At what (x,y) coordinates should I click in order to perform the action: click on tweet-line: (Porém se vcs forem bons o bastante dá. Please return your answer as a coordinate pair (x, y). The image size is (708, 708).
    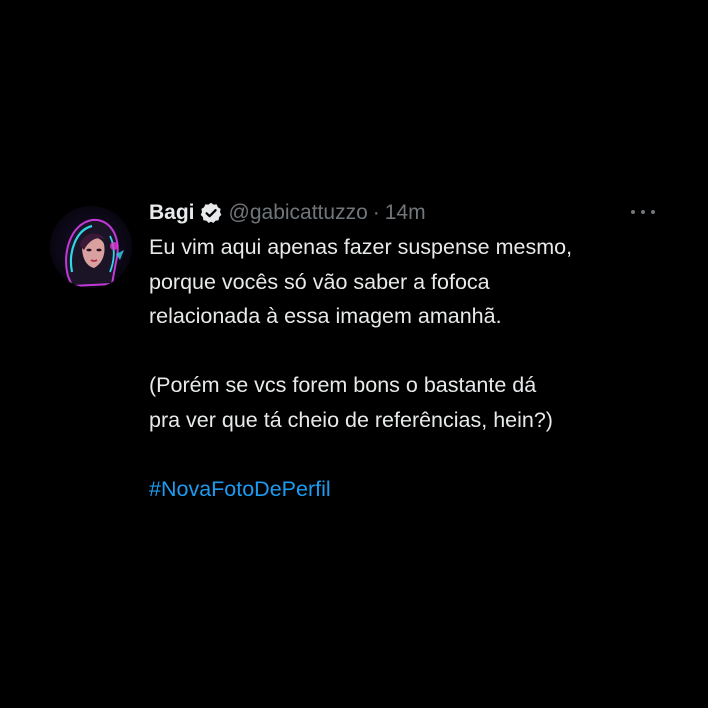
    Looking at the image, I should click on (343, 385).